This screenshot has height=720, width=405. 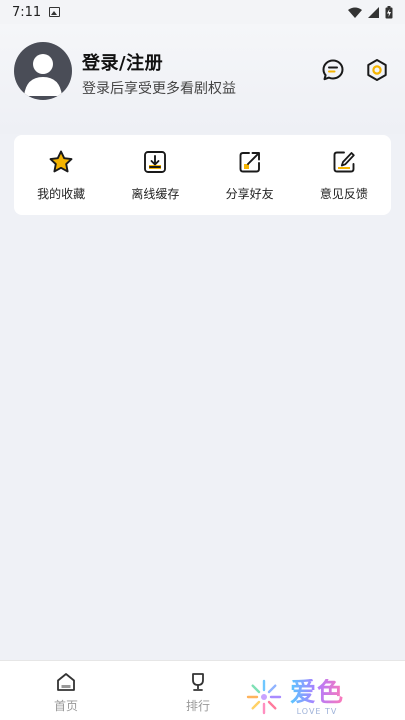 I want to click on quick-actions-card: 我的收藏 离线缓存 分享好友 意见反馈, so click(x=202, y=175).